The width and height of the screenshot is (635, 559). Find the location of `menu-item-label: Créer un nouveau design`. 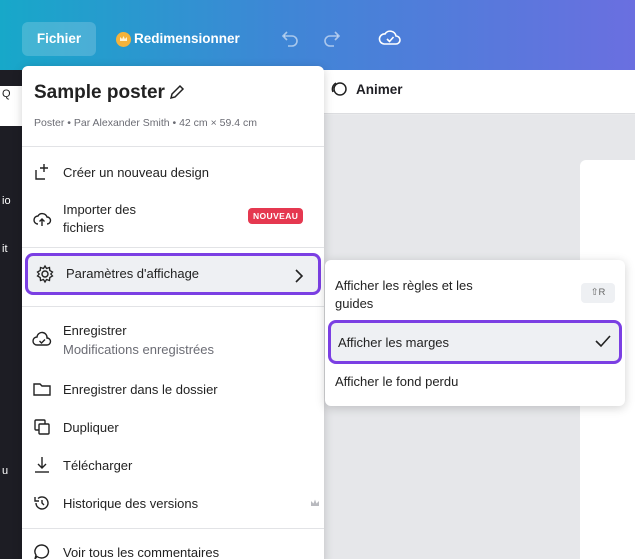

menu-item-label: Créer un nouveau design is located at coordinates (136, 172).